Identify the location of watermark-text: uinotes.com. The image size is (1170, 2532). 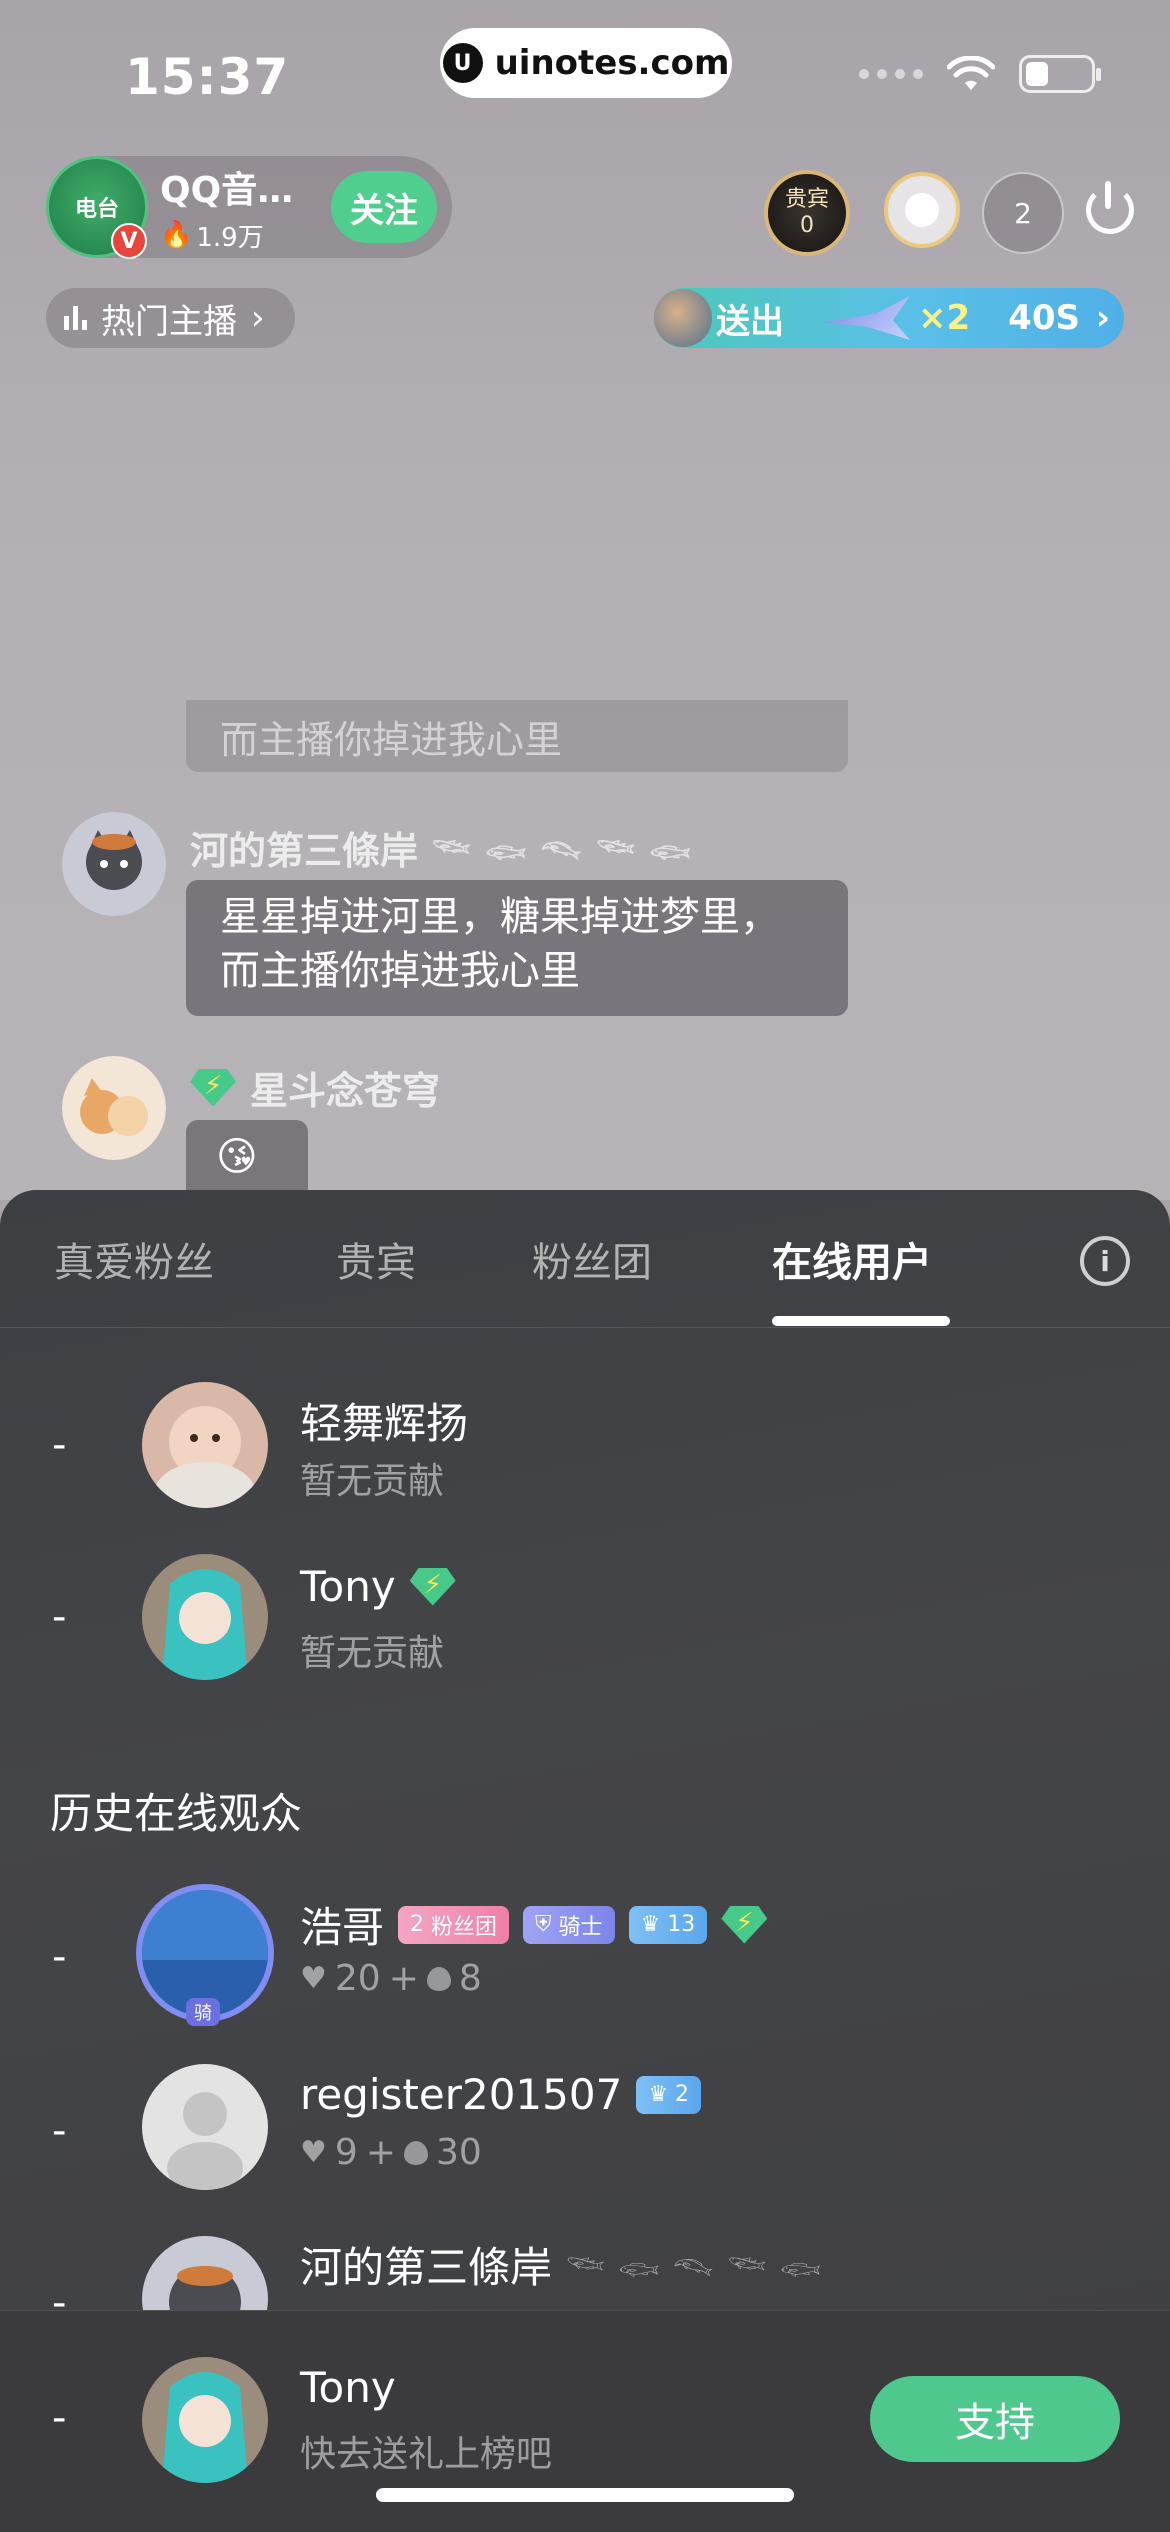
(612, 63).